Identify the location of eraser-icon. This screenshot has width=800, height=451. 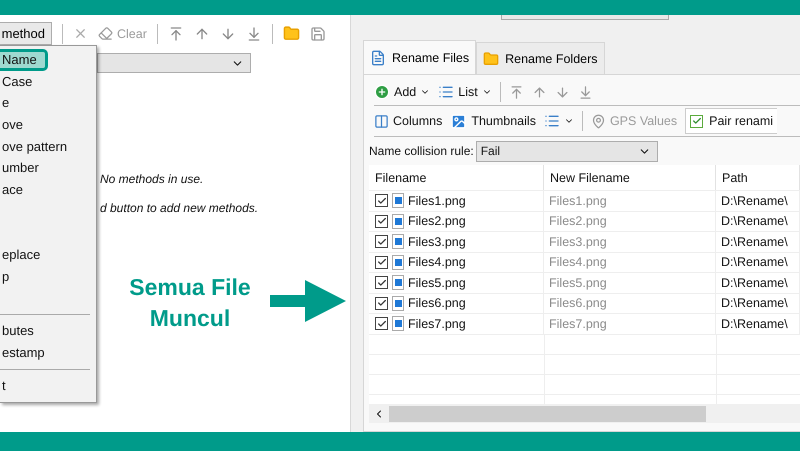
(105, 33).